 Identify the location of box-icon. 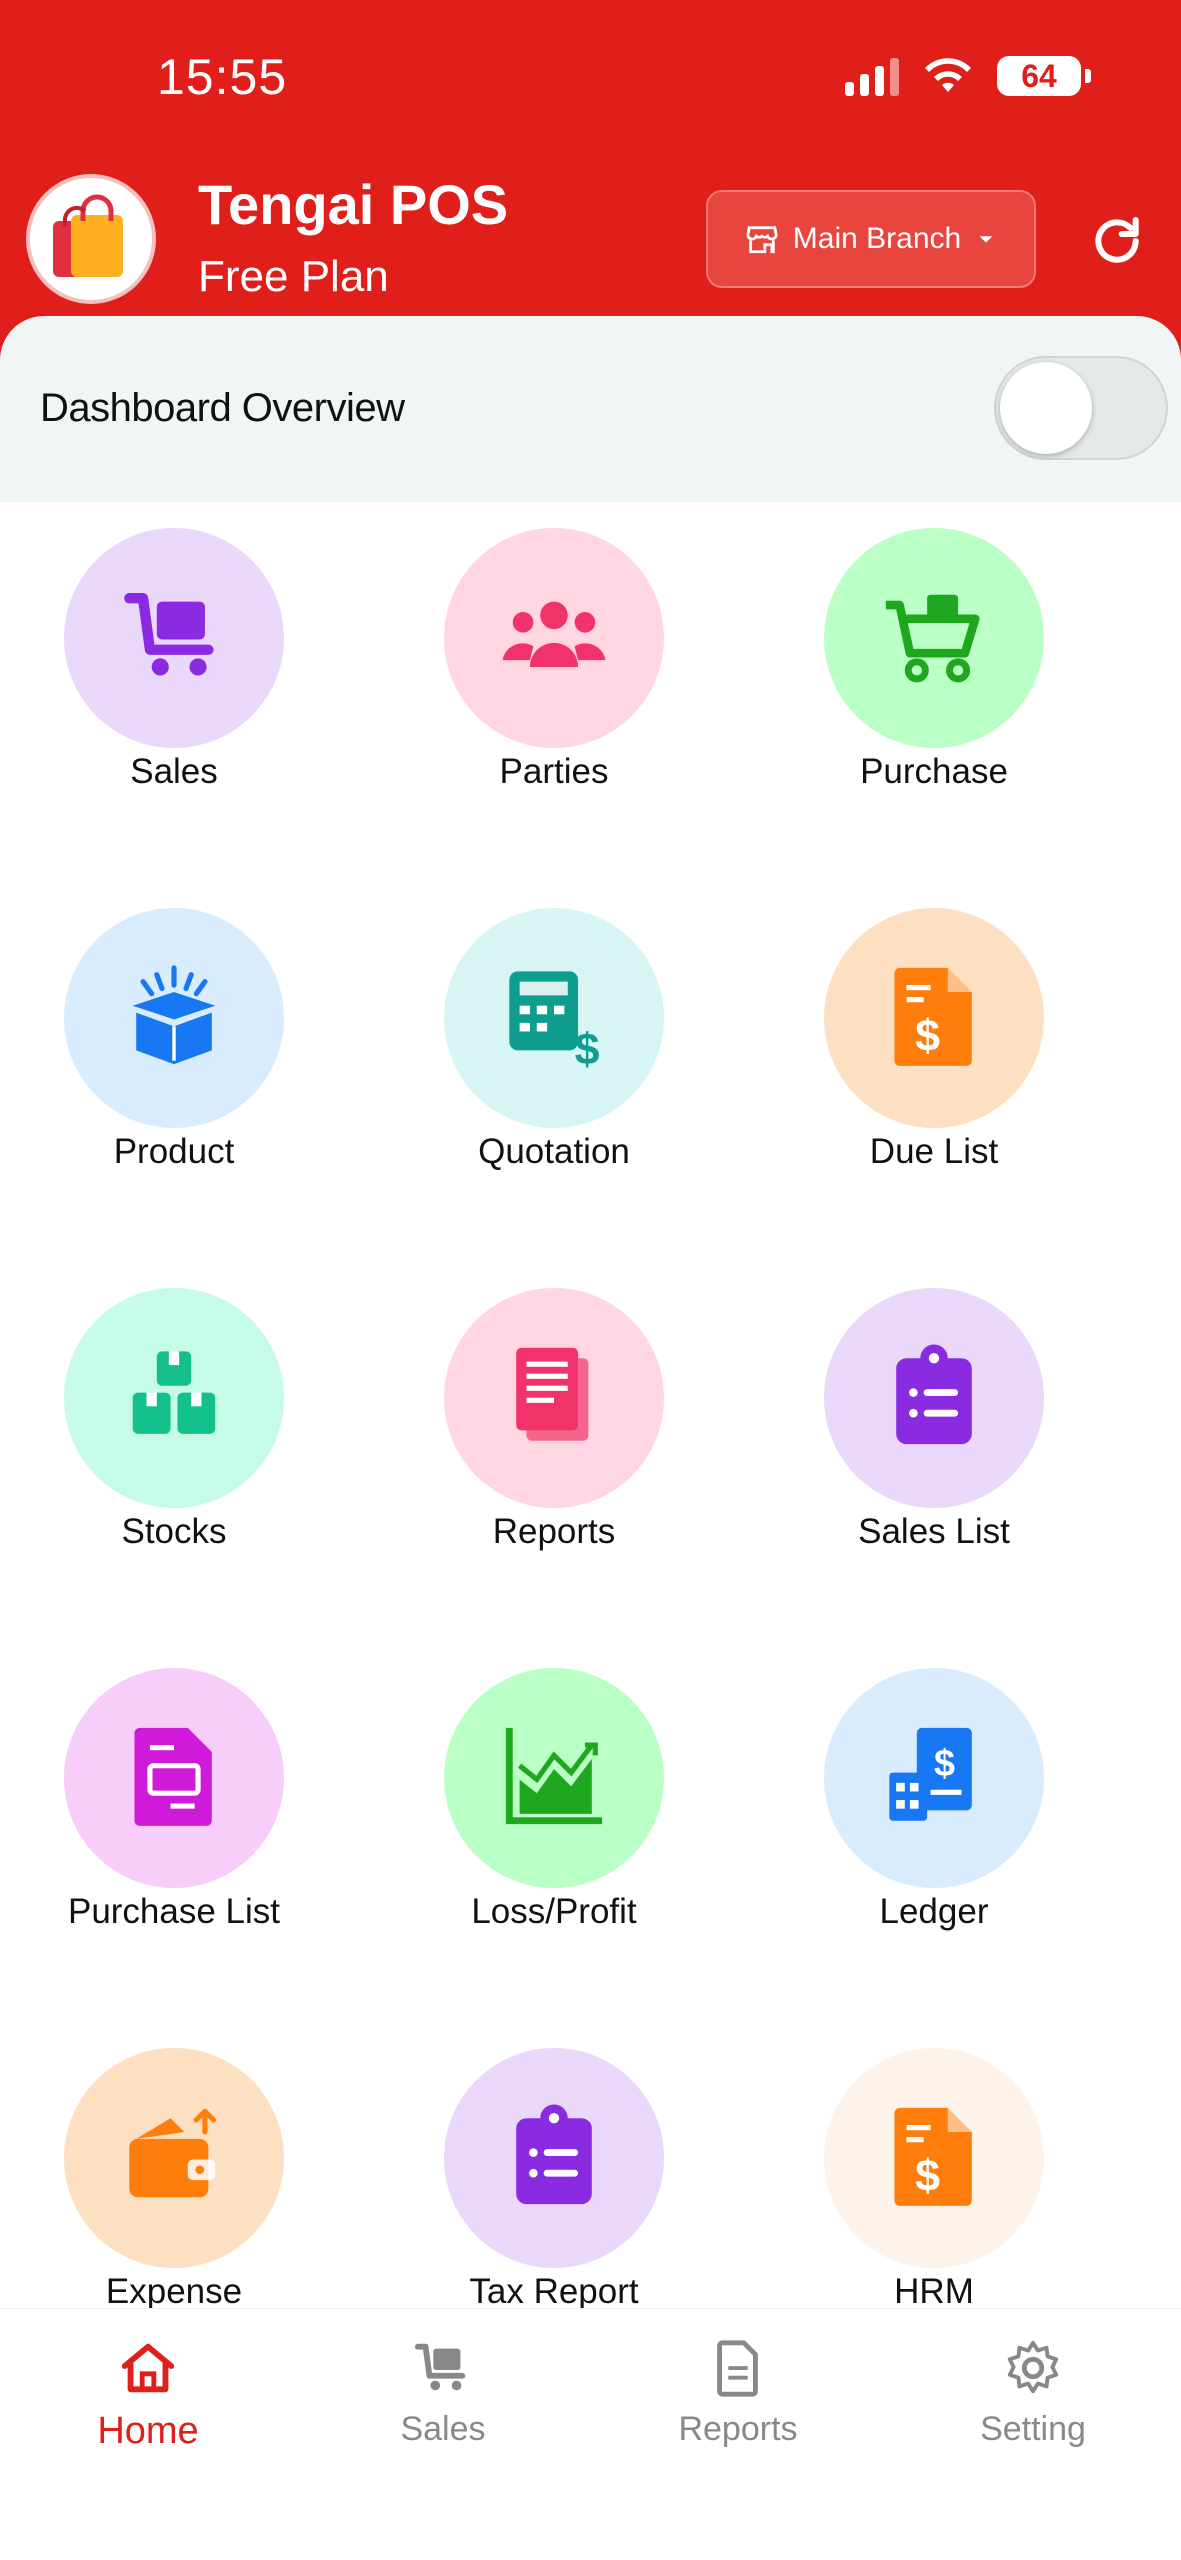
(174, 1018).